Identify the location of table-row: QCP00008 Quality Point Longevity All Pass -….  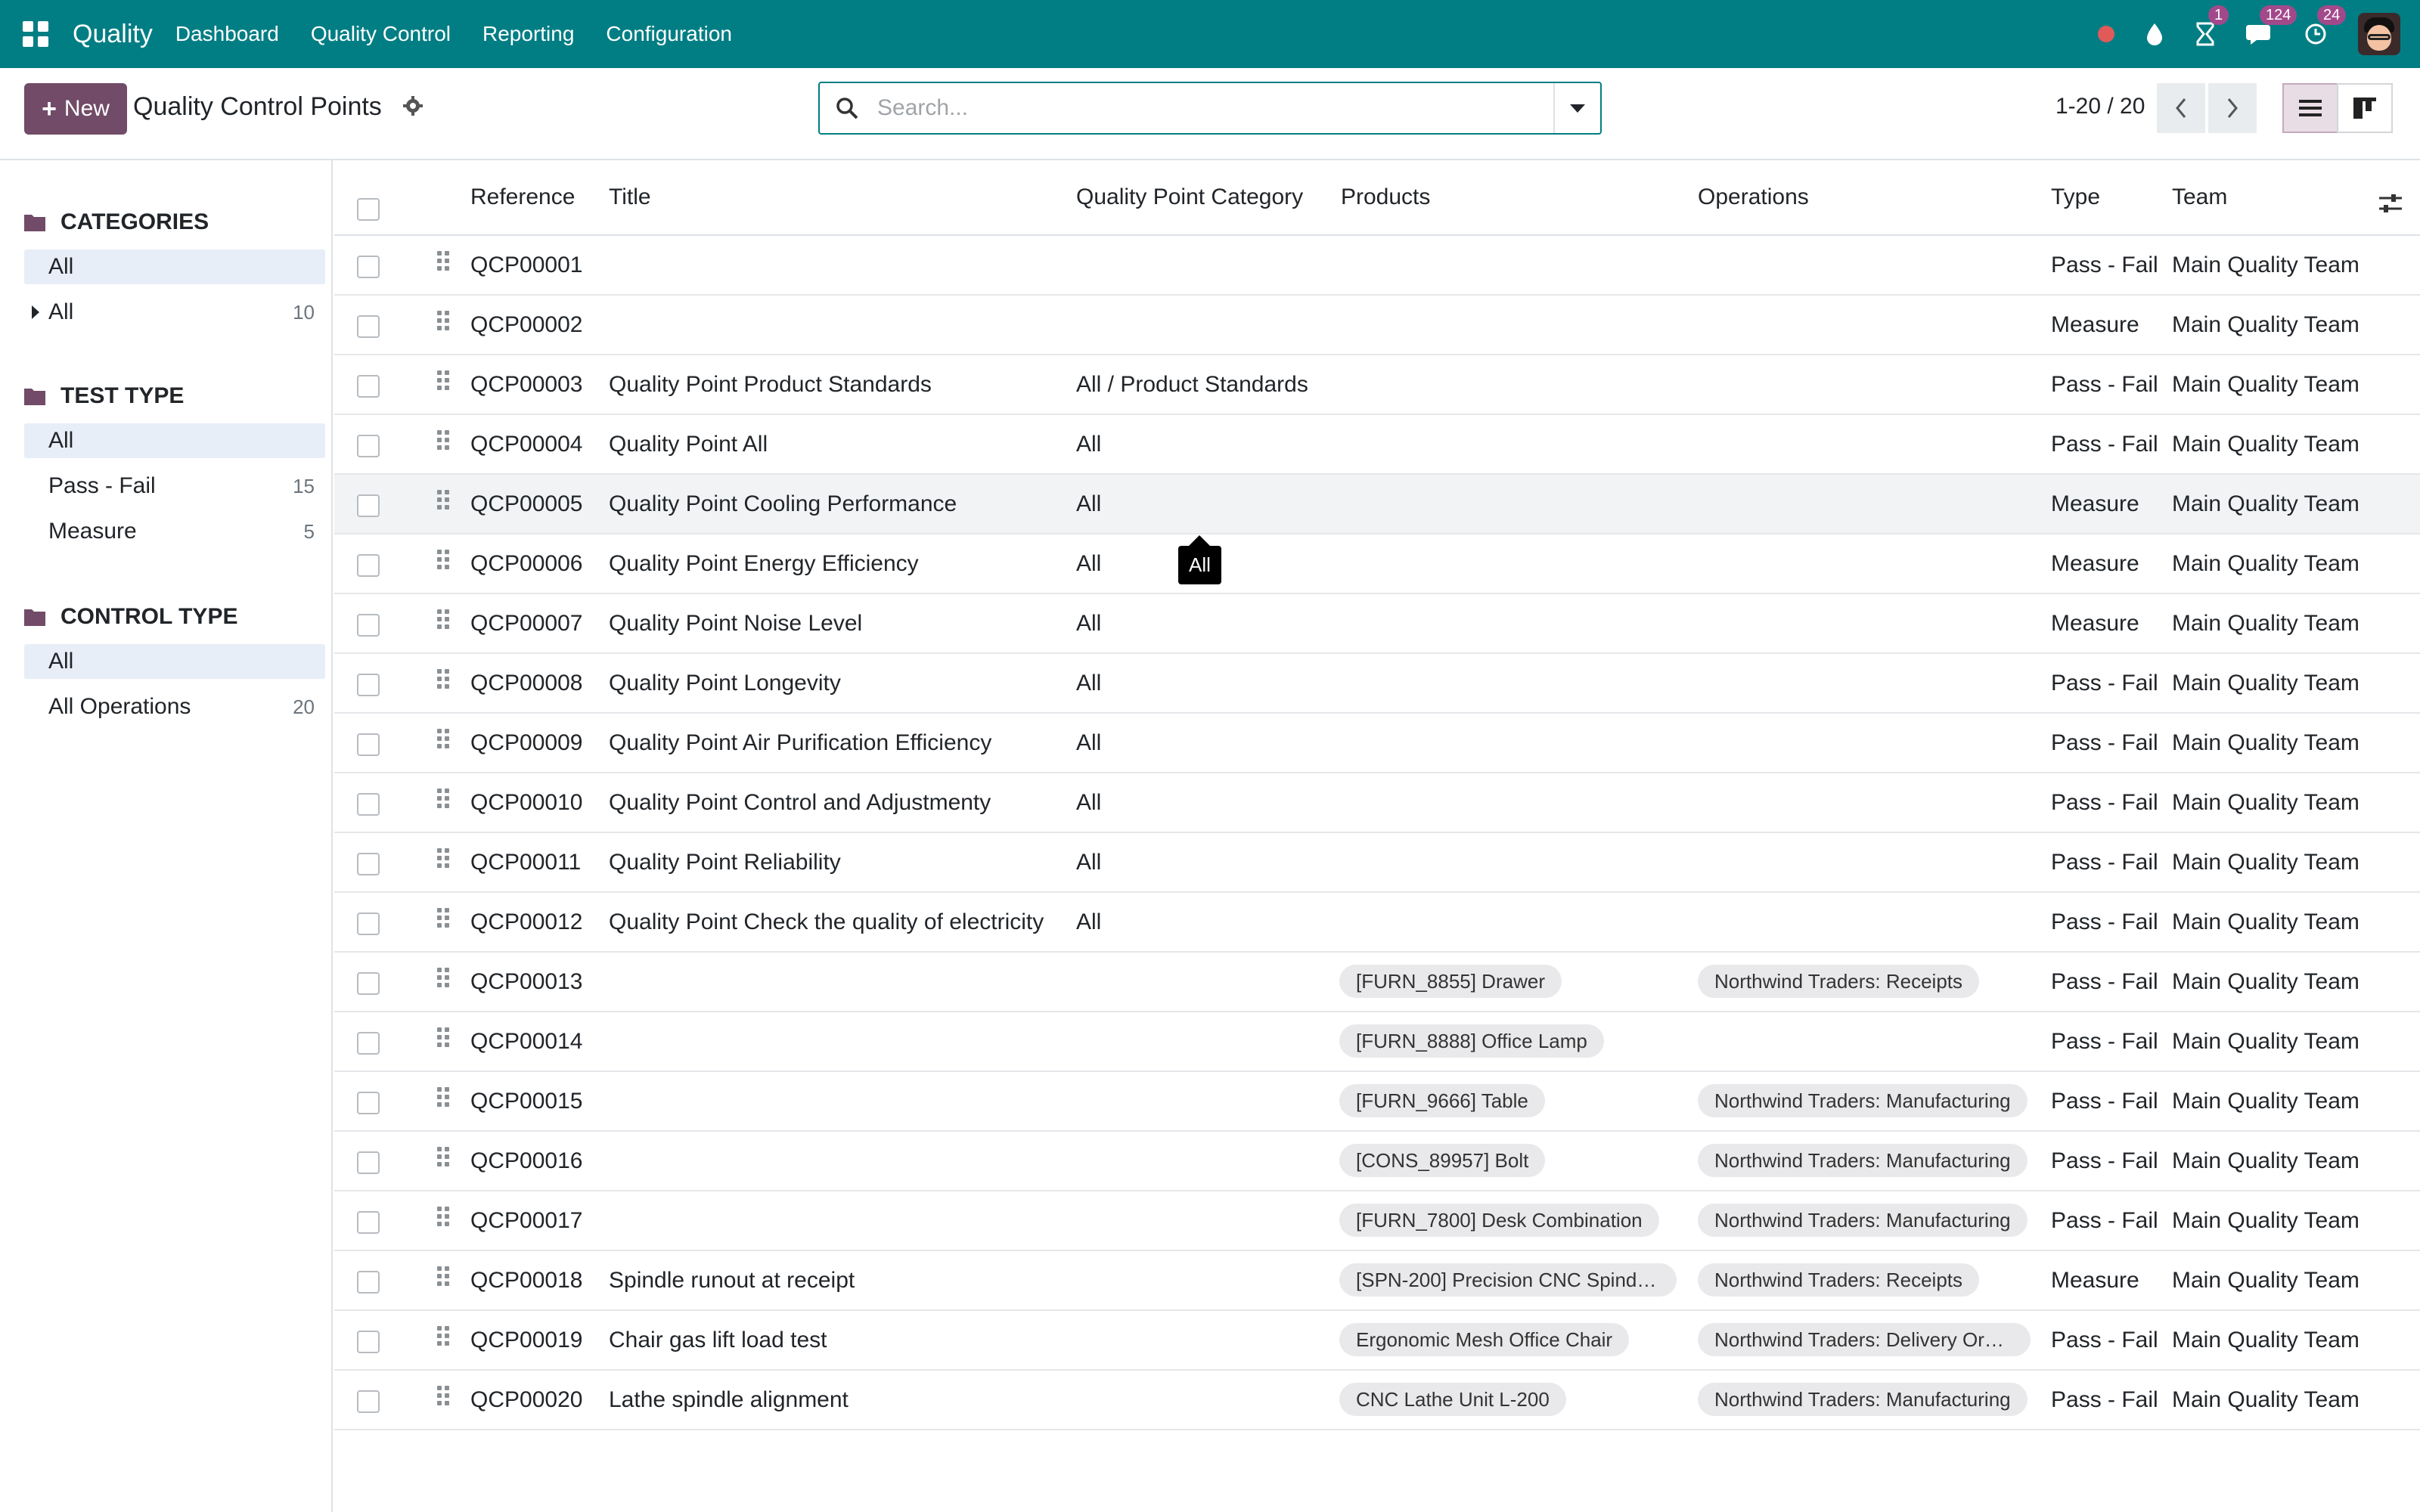
(1377, 684).